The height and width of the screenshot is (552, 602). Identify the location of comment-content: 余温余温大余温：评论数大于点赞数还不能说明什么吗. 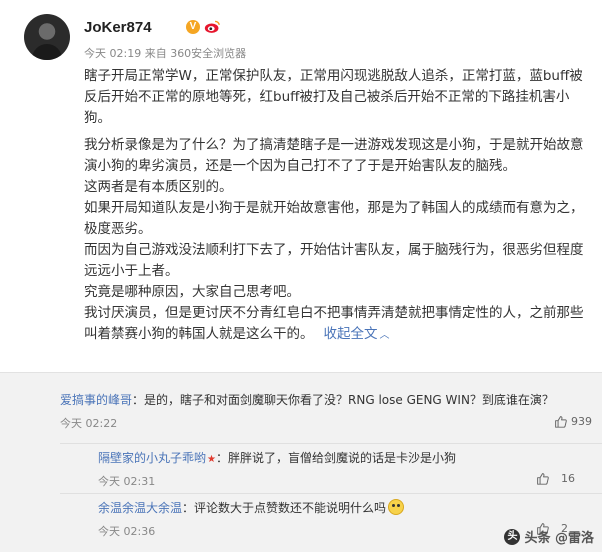
(251, 507).